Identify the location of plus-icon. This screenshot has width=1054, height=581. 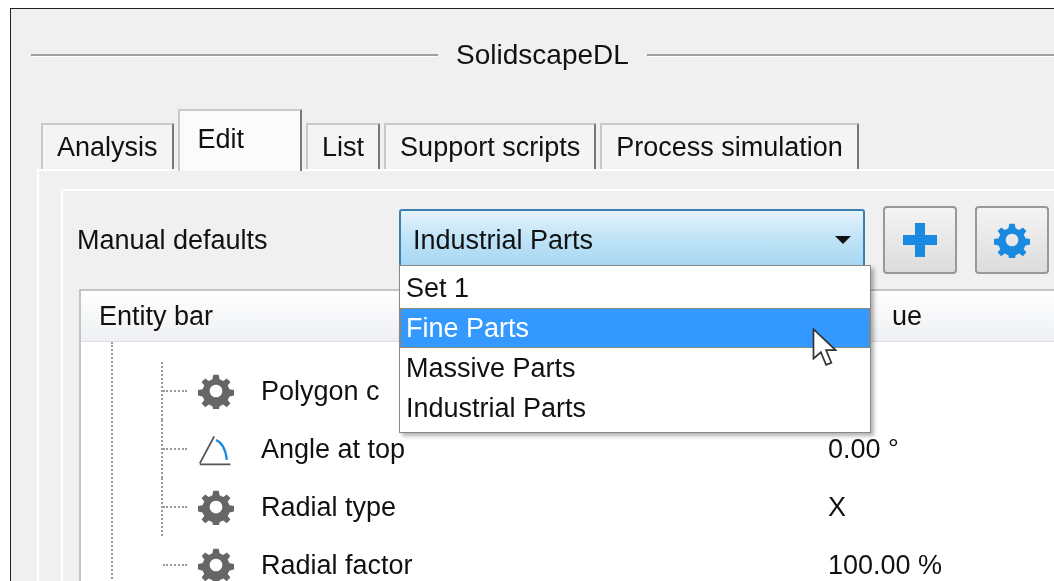
(920, 240).